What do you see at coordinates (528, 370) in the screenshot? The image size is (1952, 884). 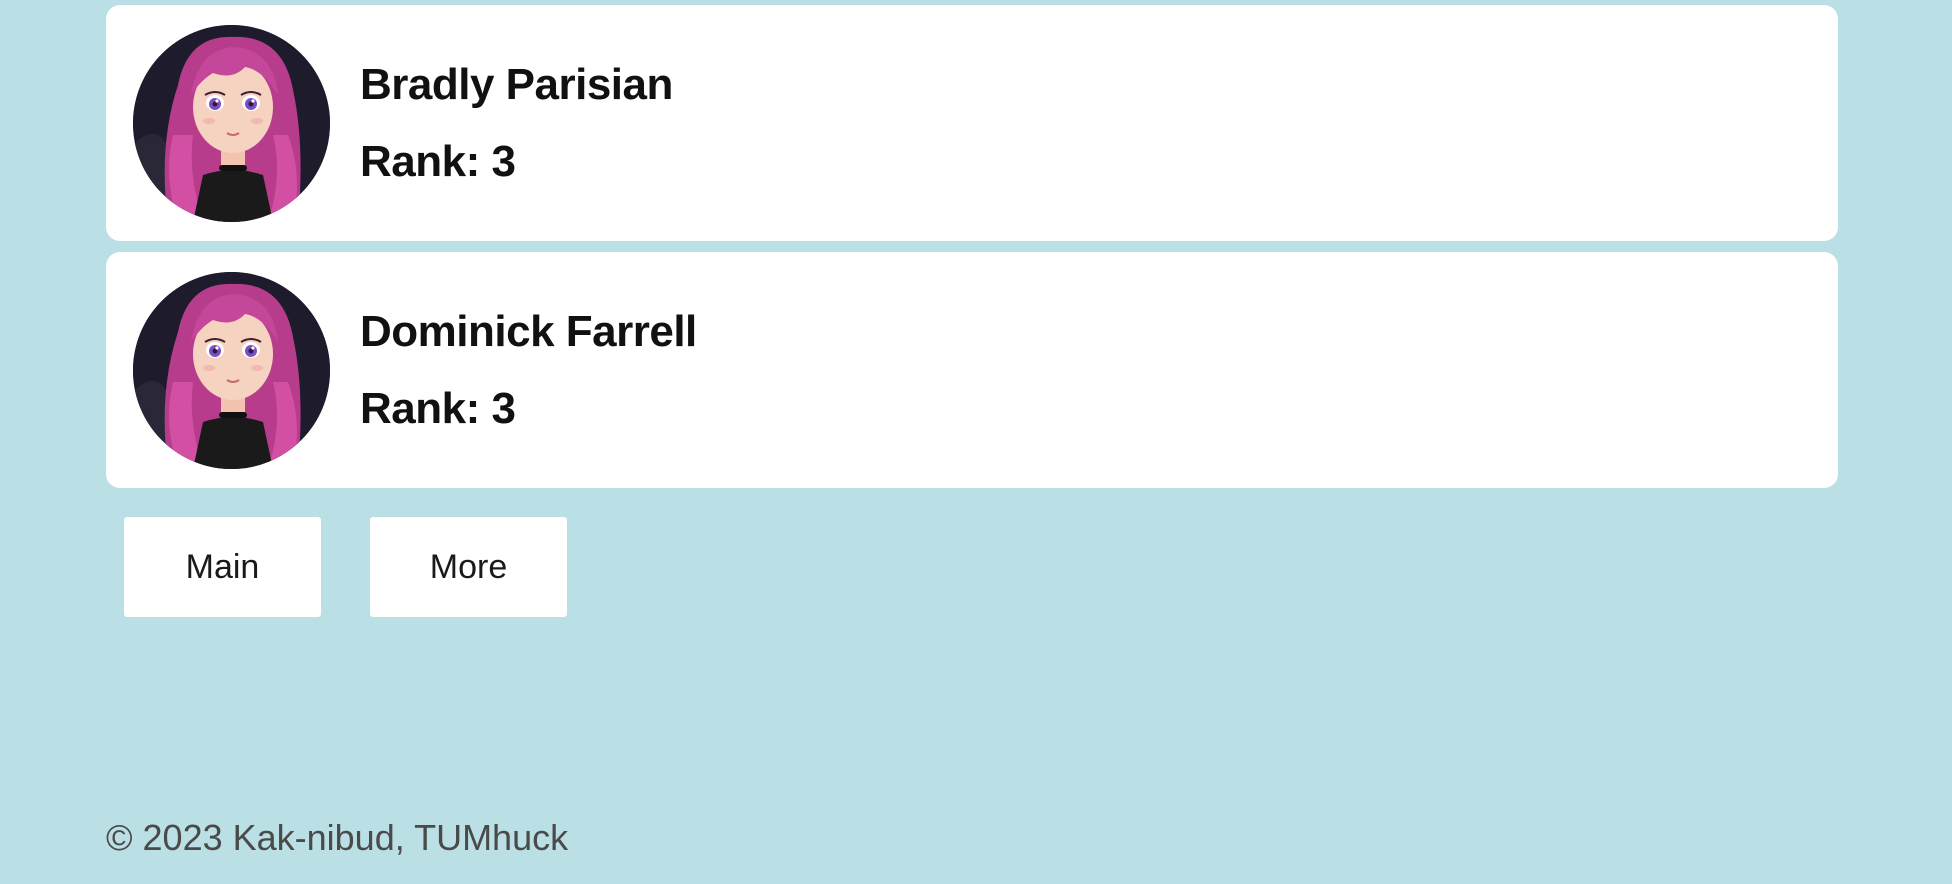 I see `user-info: Dominick Farrell Rank: 3` at bounding box center [528, 370].